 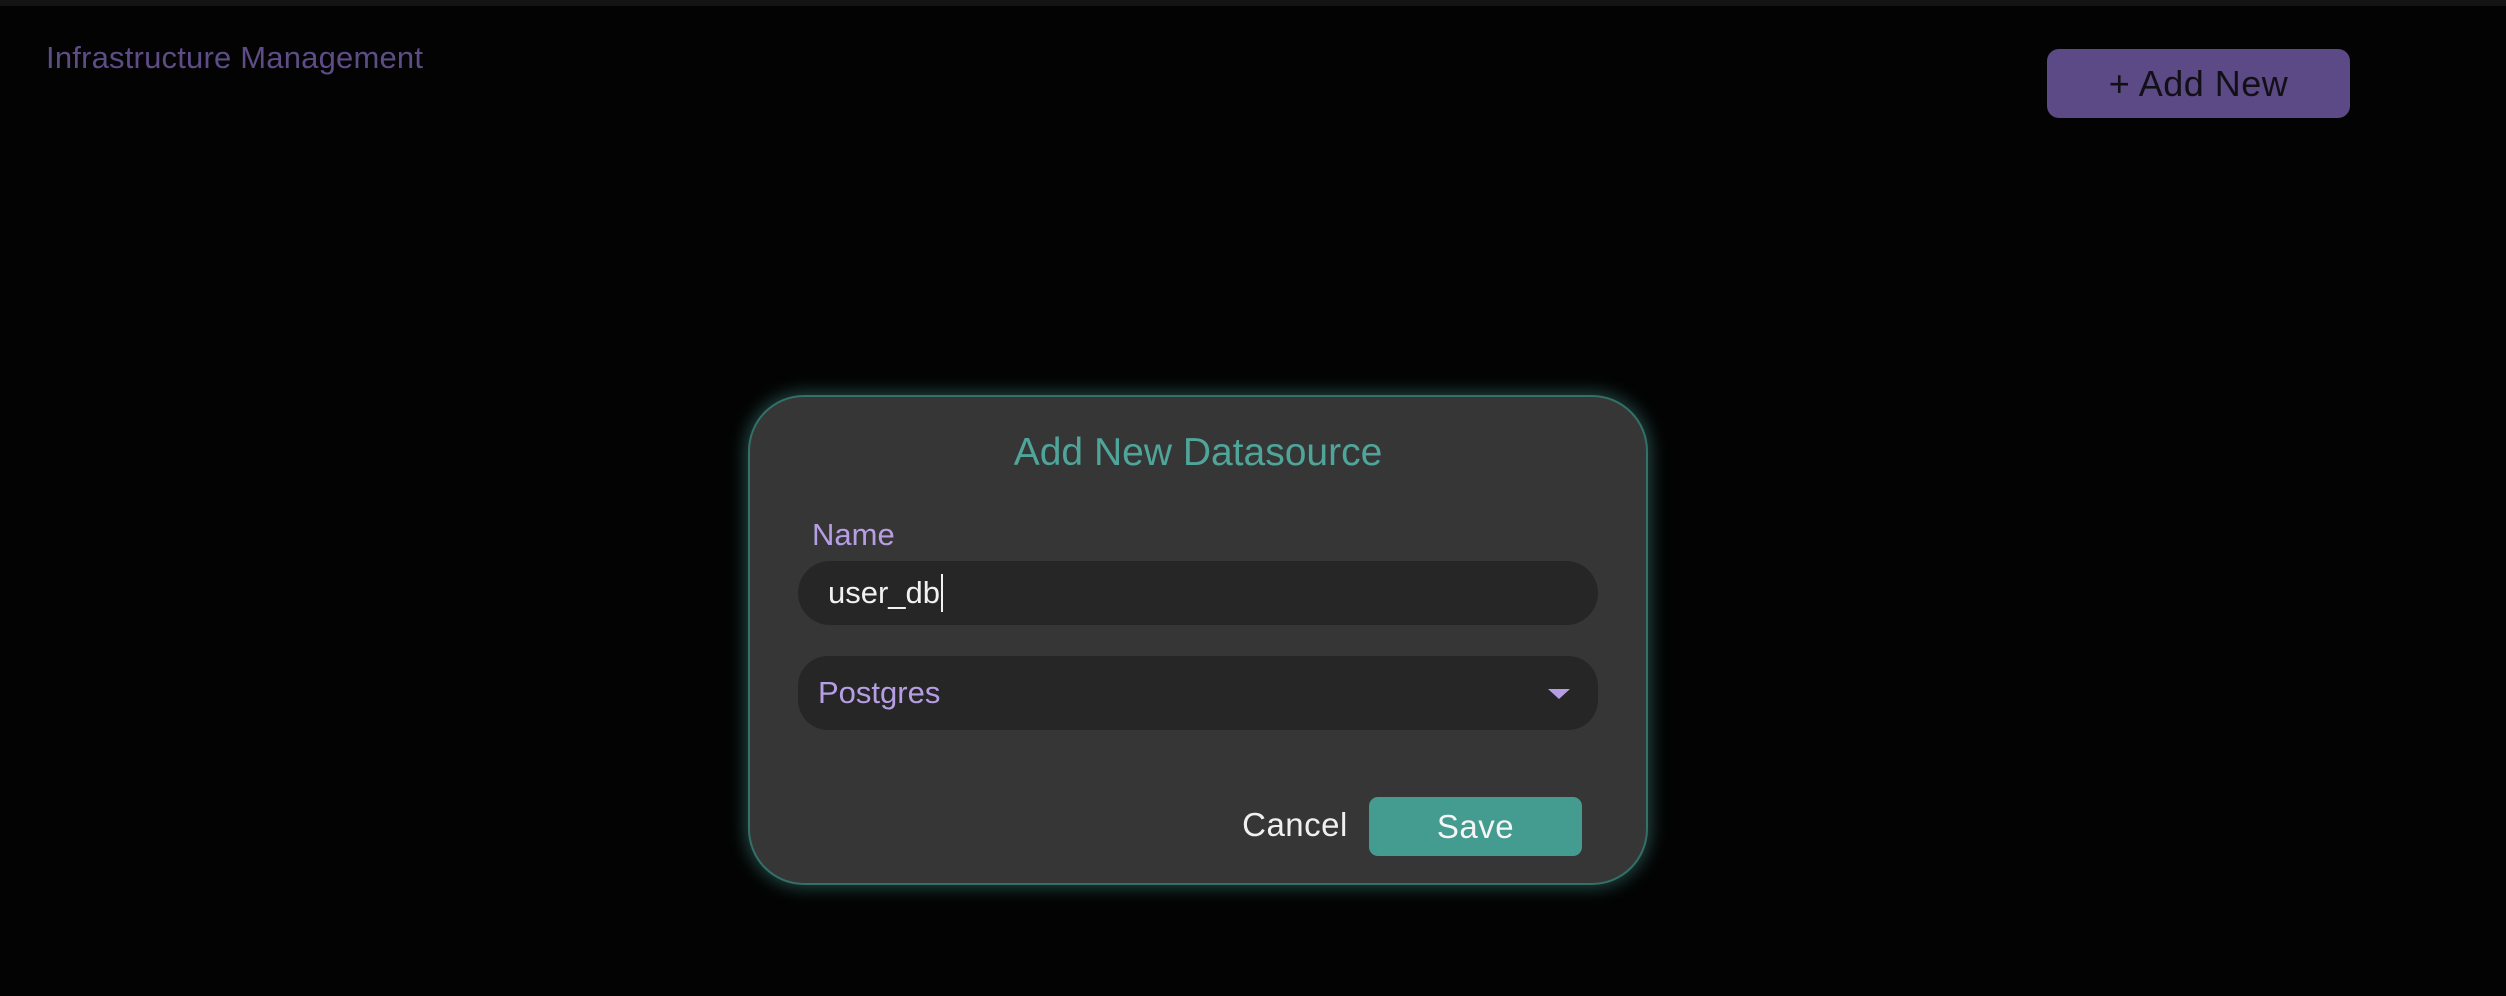 What do you see at coordinates (1198, 593) in the screenshot?
I see `name-input: user_db` at bounding box center [1198, 593].